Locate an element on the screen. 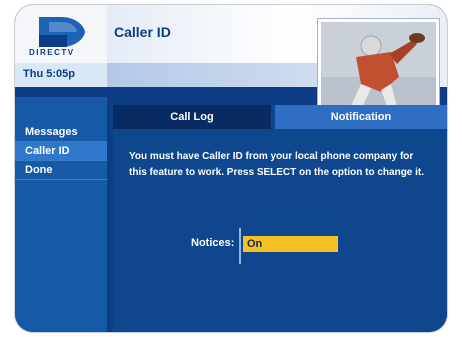  page-title: Caller ID is located at coordinates (142, 32).